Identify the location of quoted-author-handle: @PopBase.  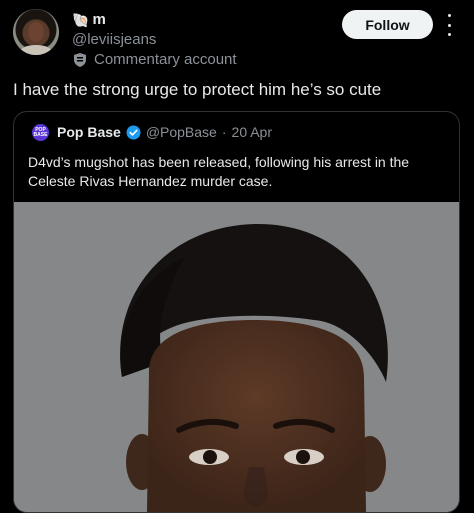
(181, 132).